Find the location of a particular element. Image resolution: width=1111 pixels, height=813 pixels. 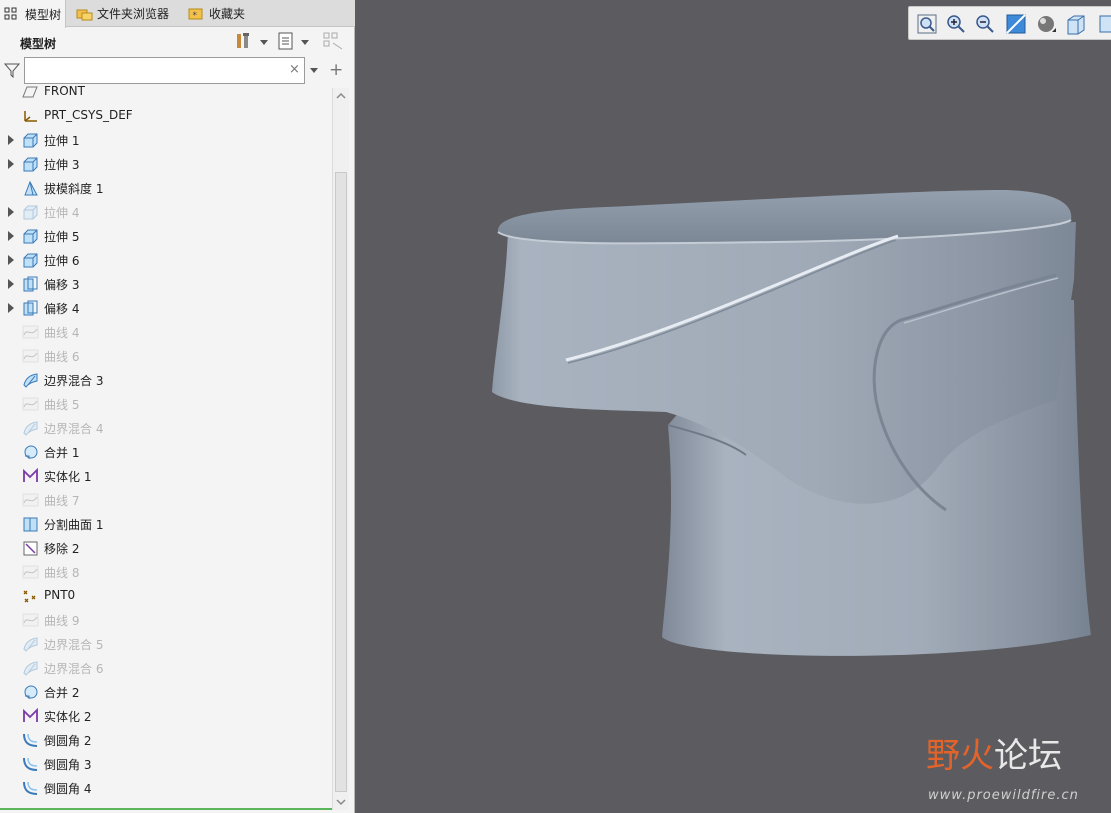

tree-item-label: 边界混合 5 is located at coordinates (74, 645).